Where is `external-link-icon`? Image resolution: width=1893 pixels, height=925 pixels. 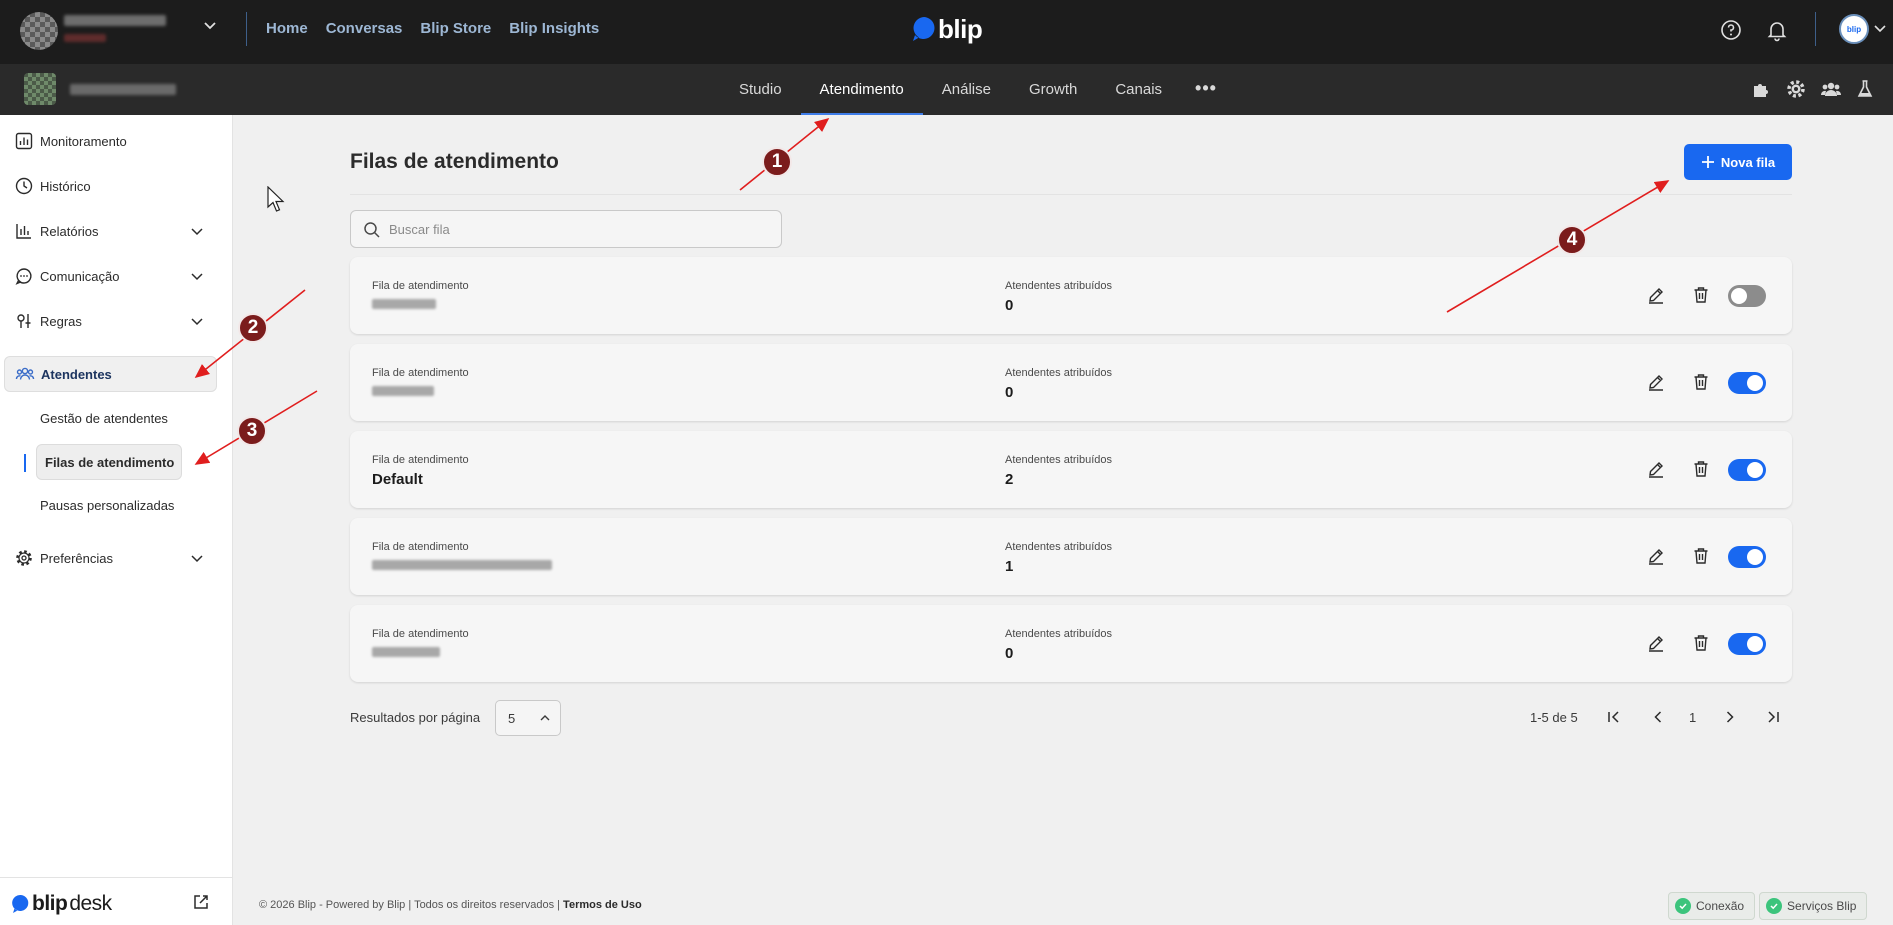
external-link-icon is located at coordinates (201, 902).